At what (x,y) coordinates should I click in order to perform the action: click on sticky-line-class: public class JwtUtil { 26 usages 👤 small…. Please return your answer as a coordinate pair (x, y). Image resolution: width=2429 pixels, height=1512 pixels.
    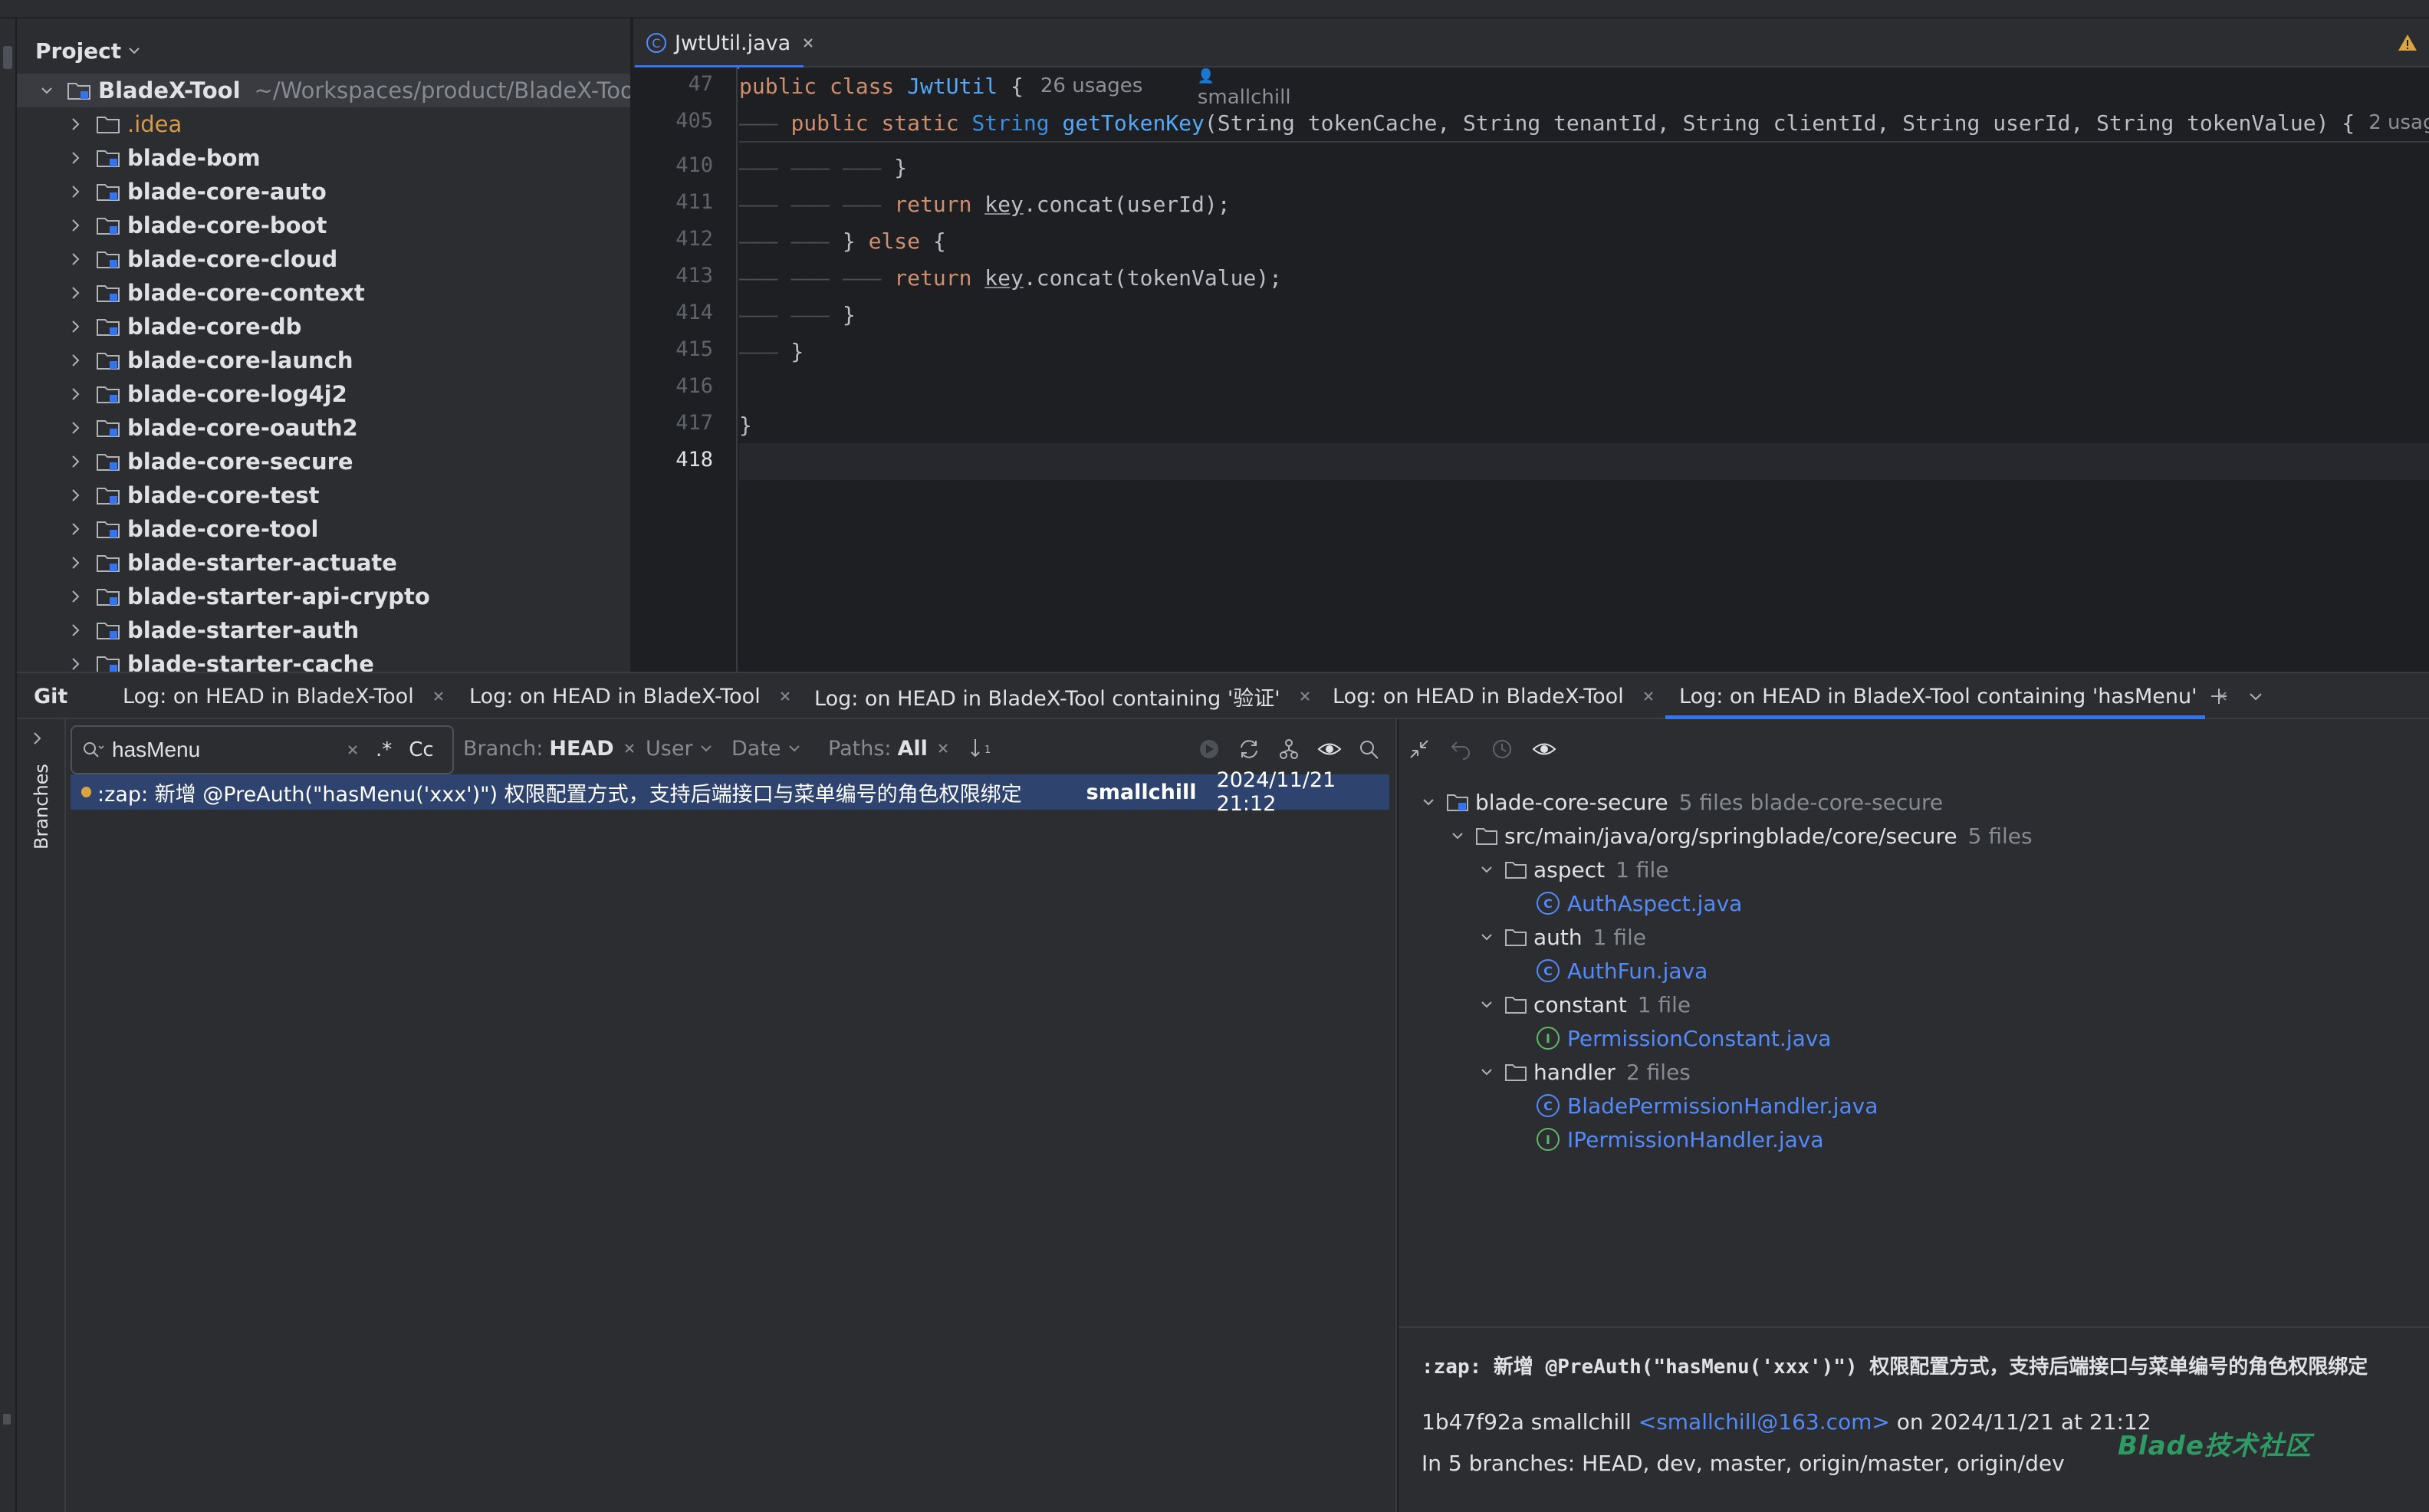
    Looking at the image, I should click on (1584, 88).